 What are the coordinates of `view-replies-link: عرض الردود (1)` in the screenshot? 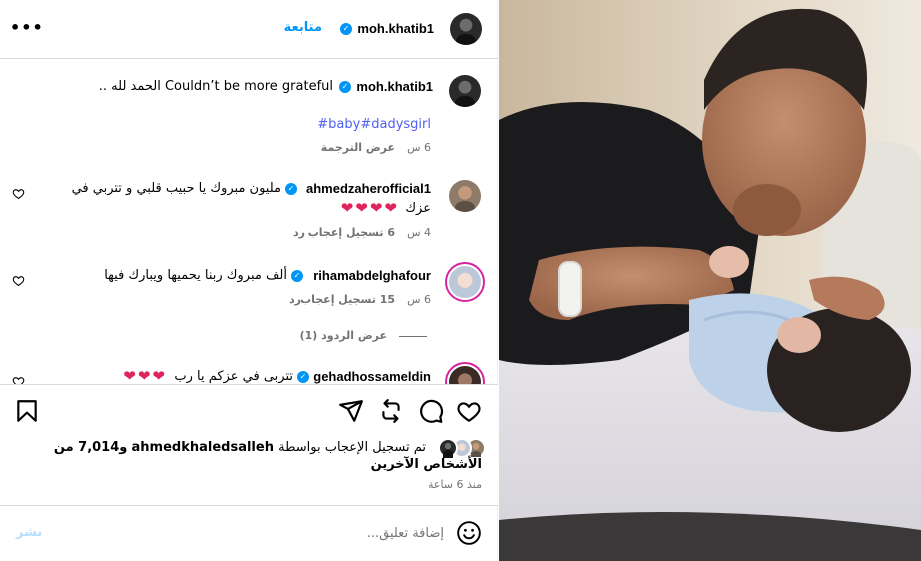 It's located at (343, 335).